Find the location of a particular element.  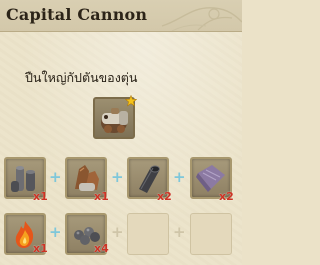

item-description: ปืนใหญ่กัปตันของตุ่น is located at coordinates (81, 77).